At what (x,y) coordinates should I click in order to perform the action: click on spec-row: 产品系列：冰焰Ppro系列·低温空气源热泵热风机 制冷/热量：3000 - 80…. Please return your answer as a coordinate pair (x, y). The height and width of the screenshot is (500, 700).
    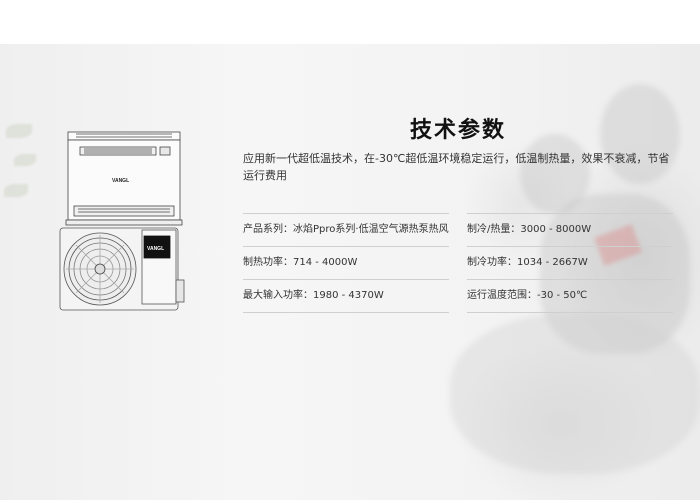
    Looking at the image, I should click on (458, 229).